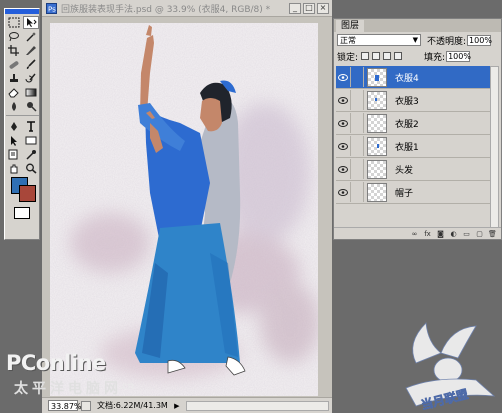 The image size is (502, 413). I want to click on tab-layers: 图层, so click(350, 26).